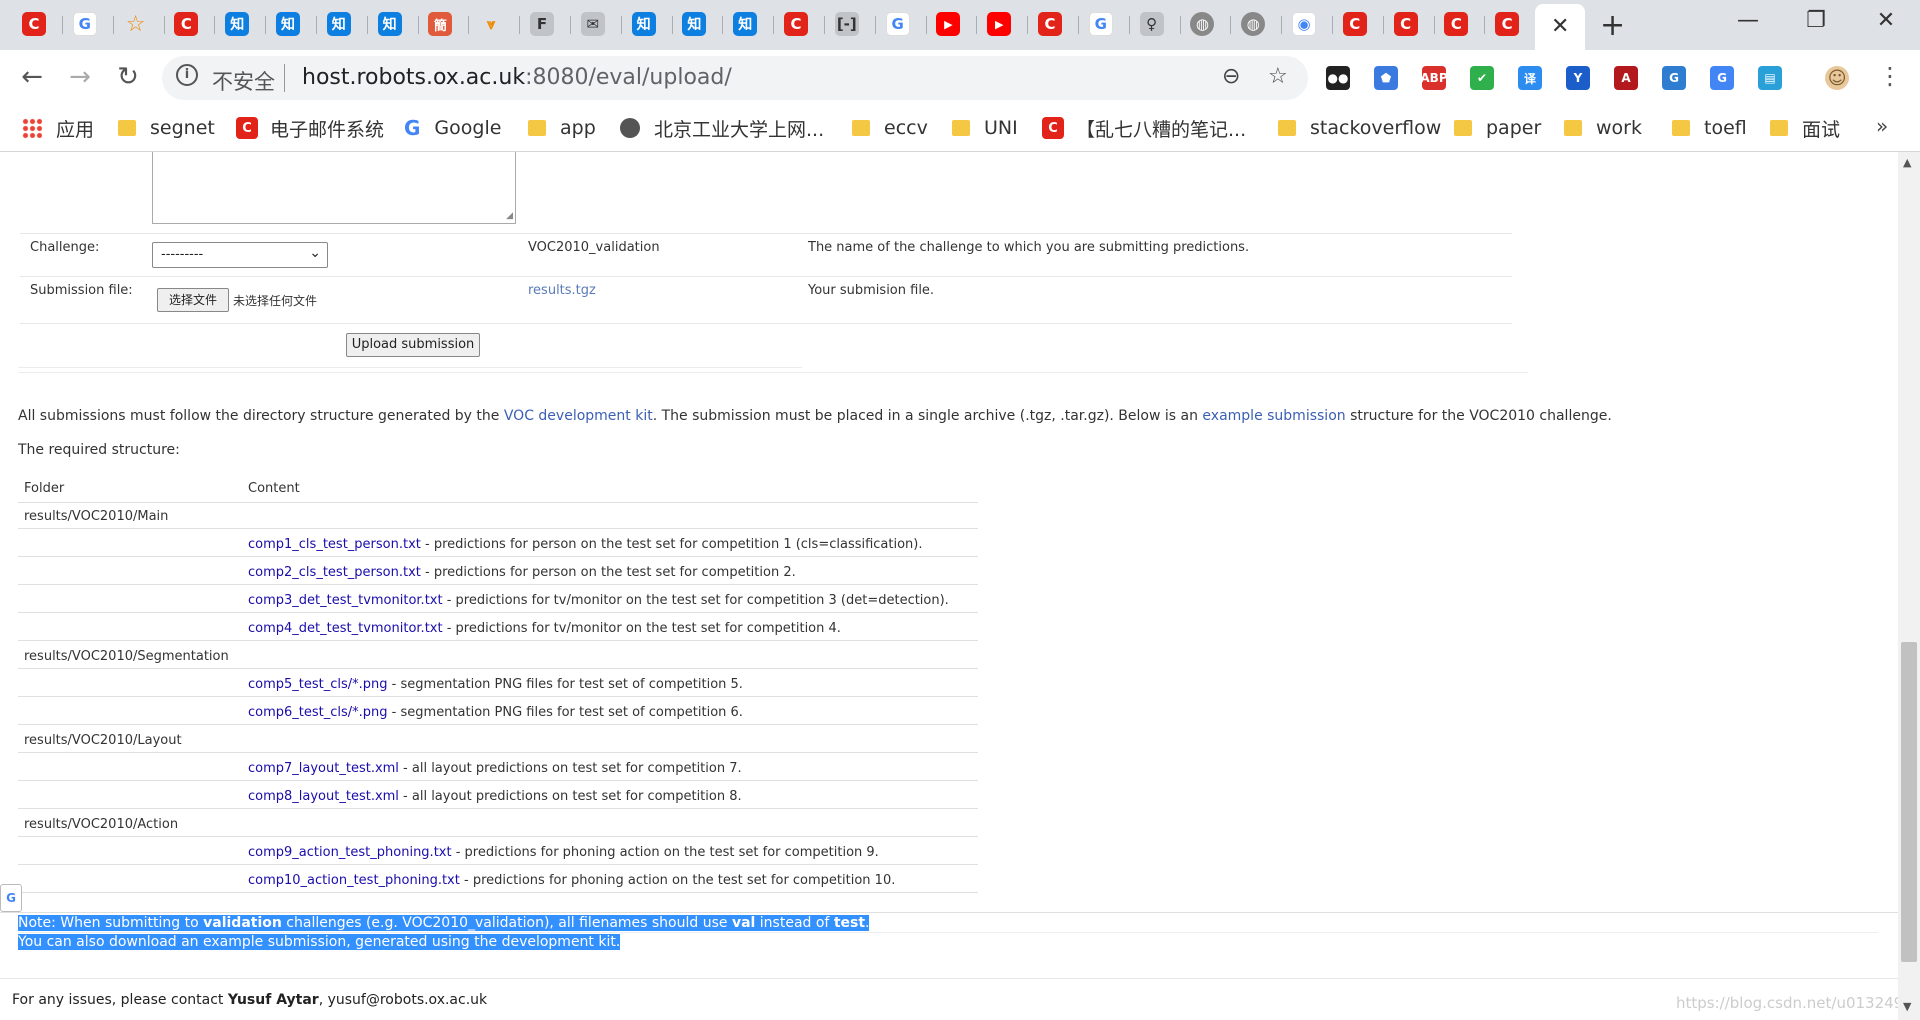 Image resolution: width=1920 pixels, height=1020 pixels. What do you see at coordinates (846, 24) in the screenshot?
I see `tab-favicon-icon: [-]` at bounding box center [846, 24].